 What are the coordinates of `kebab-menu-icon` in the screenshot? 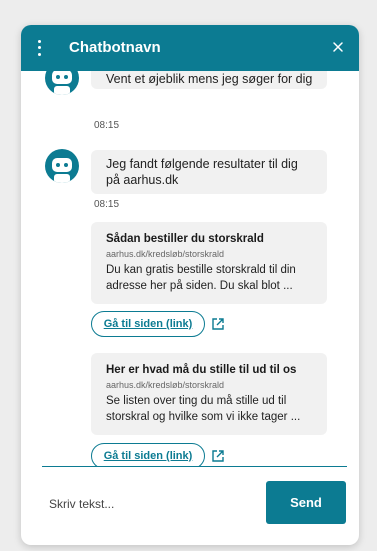 It's located at (39, 48).